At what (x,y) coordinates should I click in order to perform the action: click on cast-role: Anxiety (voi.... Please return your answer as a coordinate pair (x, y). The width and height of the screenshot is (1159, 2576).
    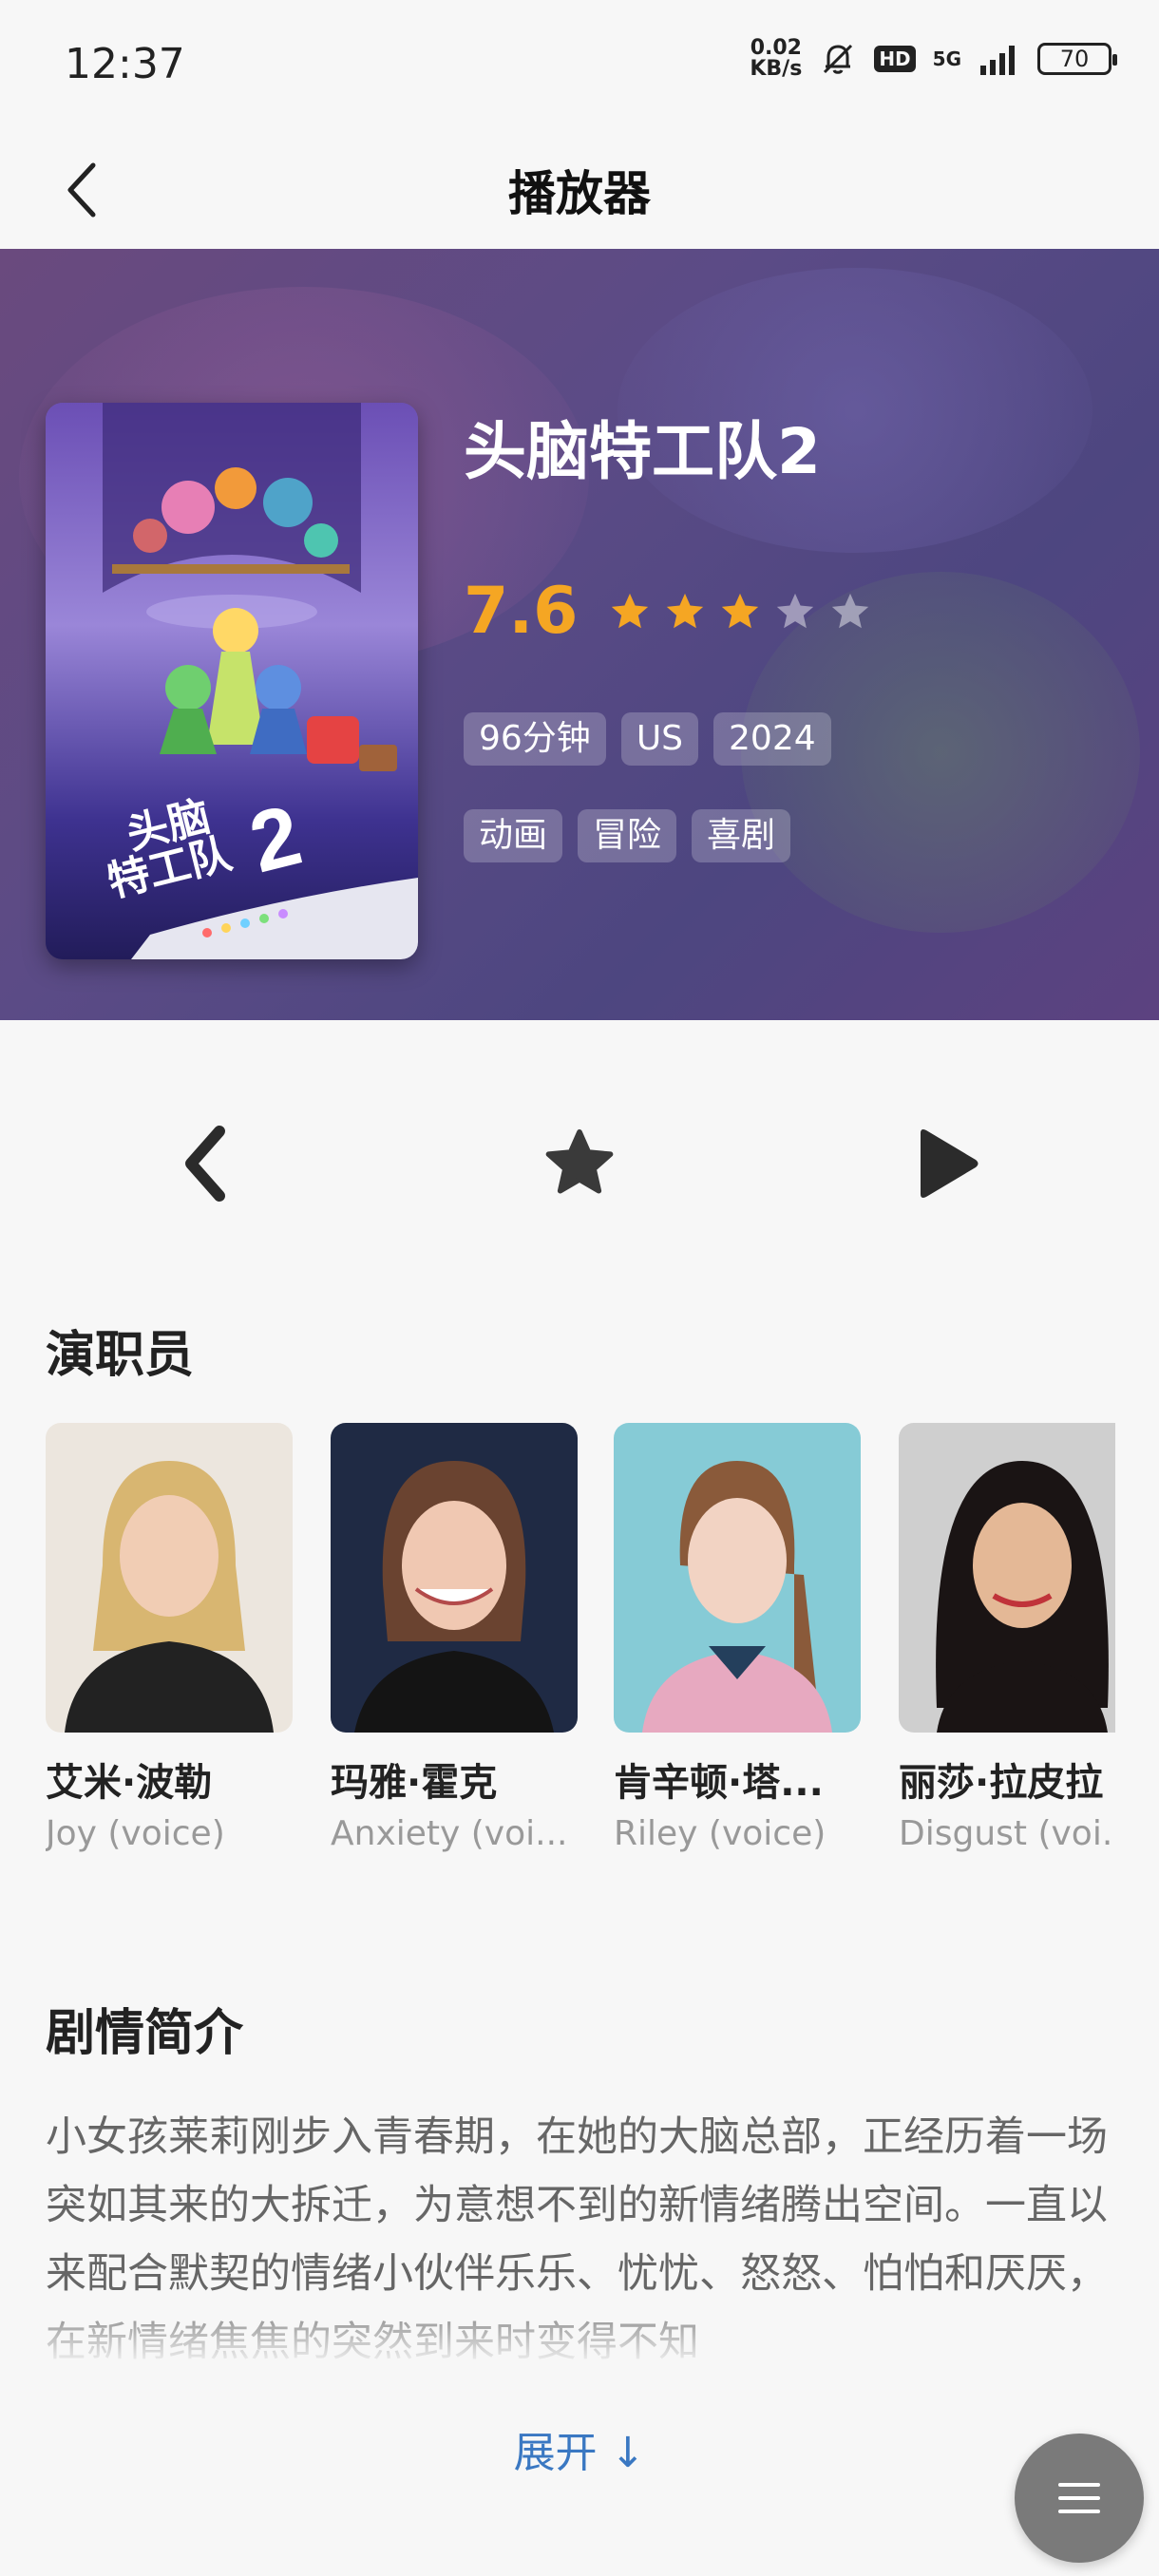
    Looking at the image, I should click on (449, 1833).